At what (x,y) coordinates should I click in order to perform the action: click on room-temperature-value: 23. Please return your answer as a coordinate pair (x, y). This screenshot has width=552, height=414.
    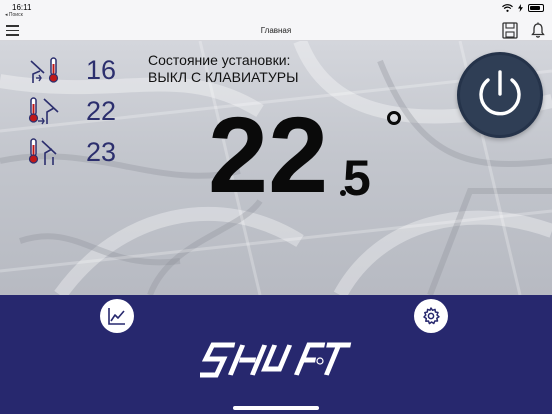
    Looking at the image, I should click on (101, 152).